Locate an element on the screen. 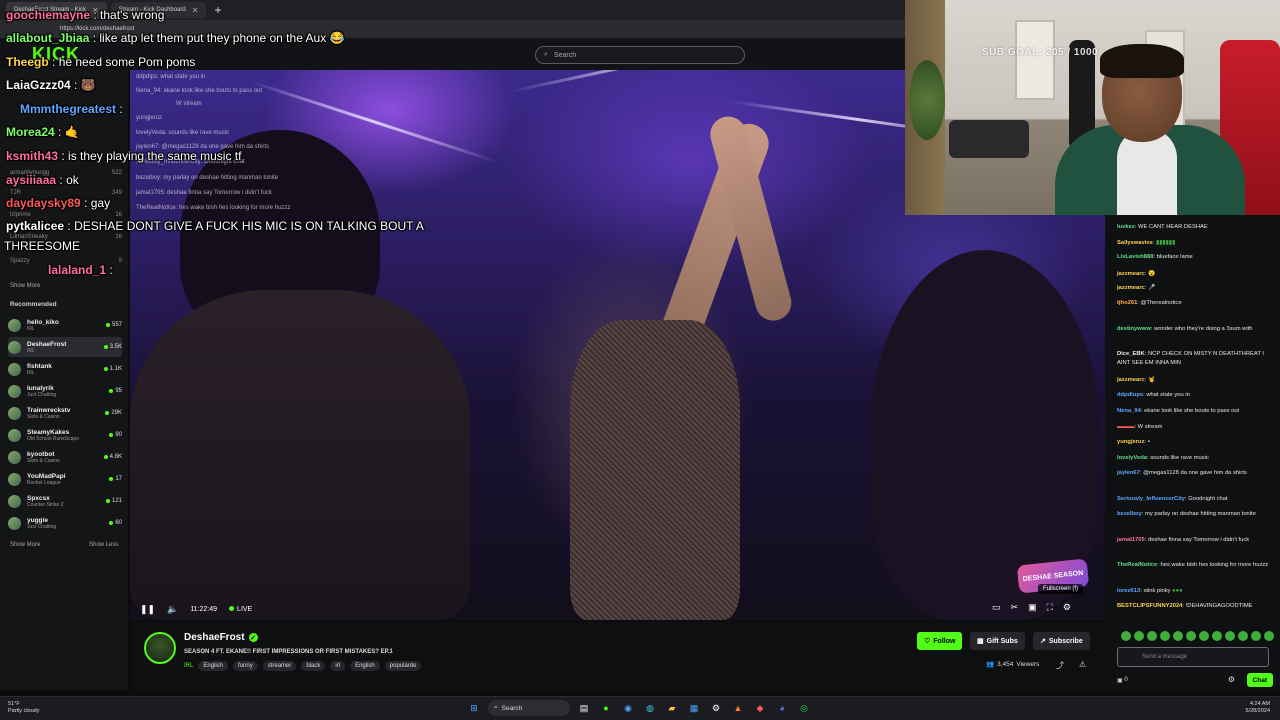 The width and height of the screenshot is (1280, 720). store-icon: ▦ is located at coordinates (694, 708).